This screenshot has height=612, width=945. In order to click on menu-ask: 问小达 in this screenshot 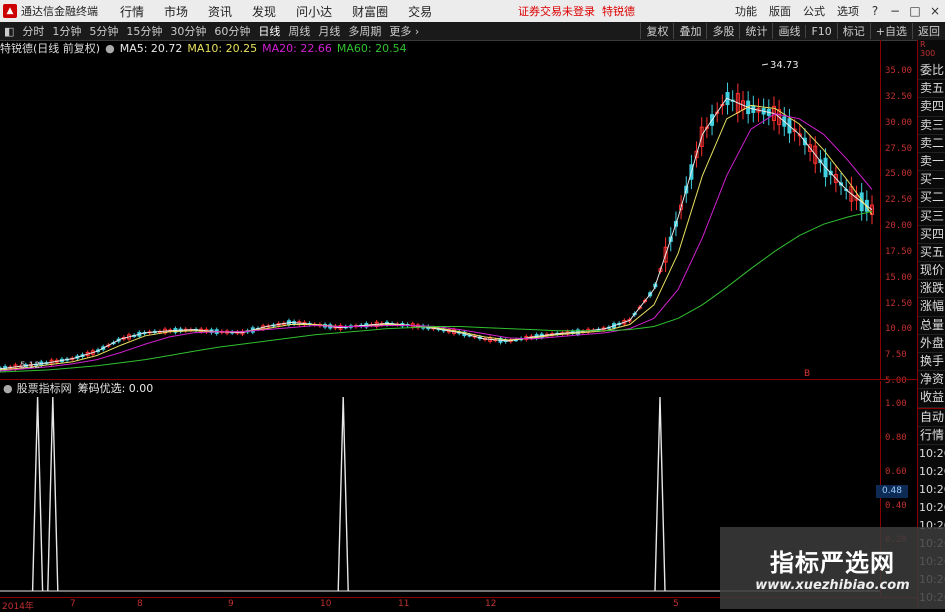, I will do `click(314, 11)`.